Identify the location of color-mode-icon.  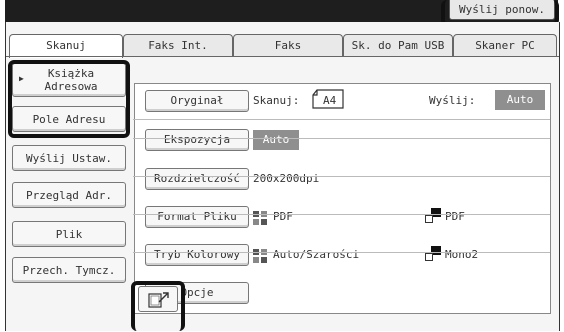
(260, 217).